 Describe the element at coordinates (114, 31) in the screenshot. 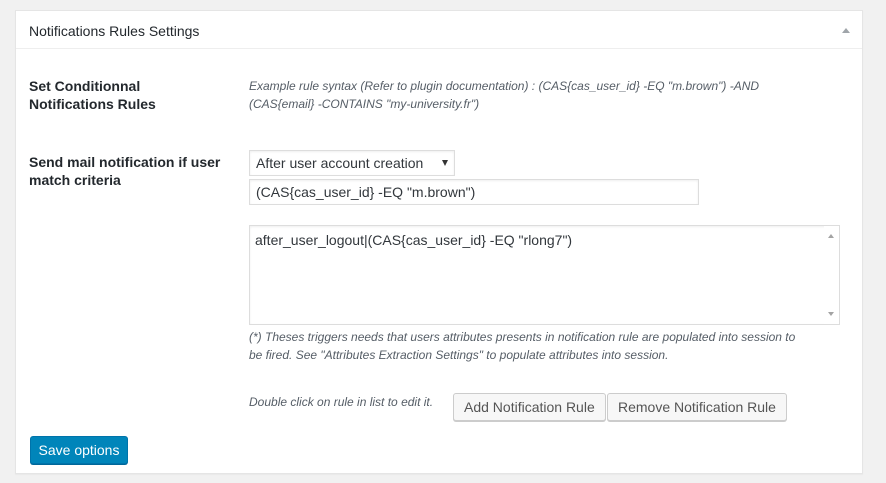

I see `panel-title: Notifications Rules Settings` at that location.